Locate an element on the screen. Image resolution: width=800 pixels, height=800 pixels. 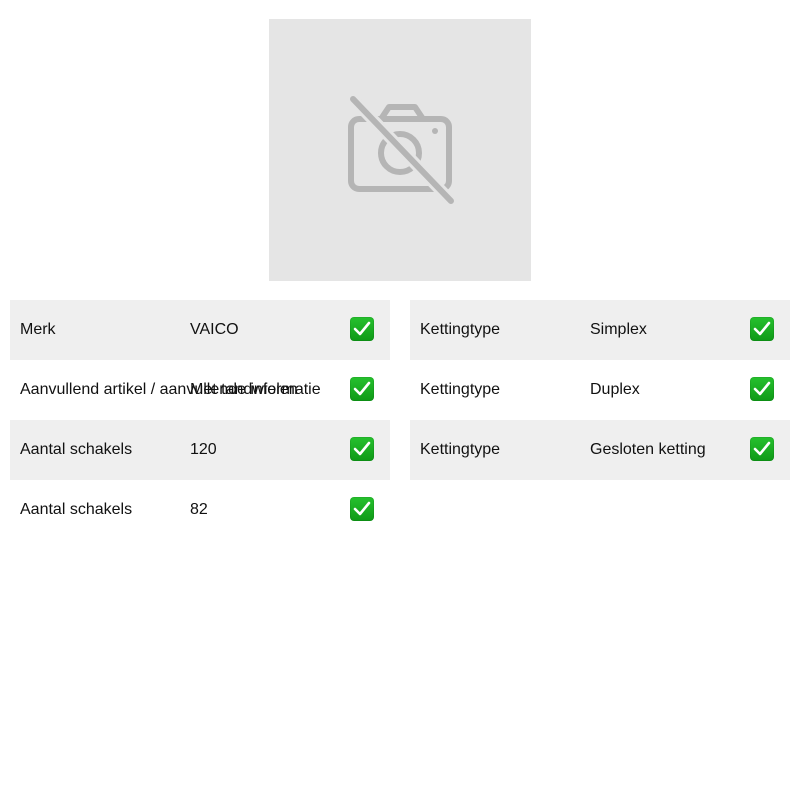
table-row: Kettingtype Duplex is located at coordinates (600, 390).